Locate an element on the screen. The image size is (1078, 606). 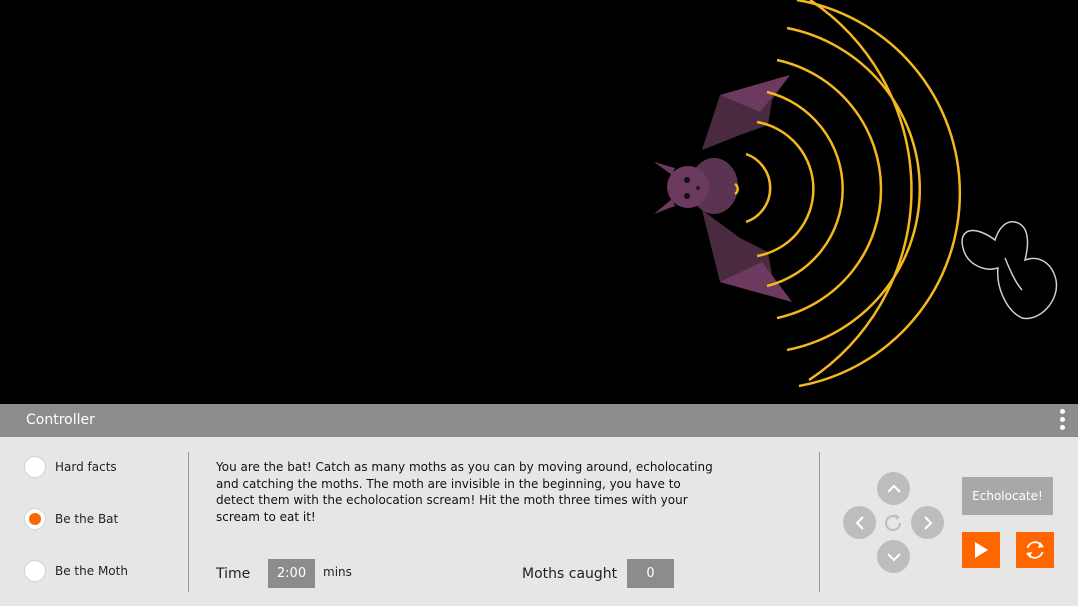
move-up-button is located at coordinates (893, 488).